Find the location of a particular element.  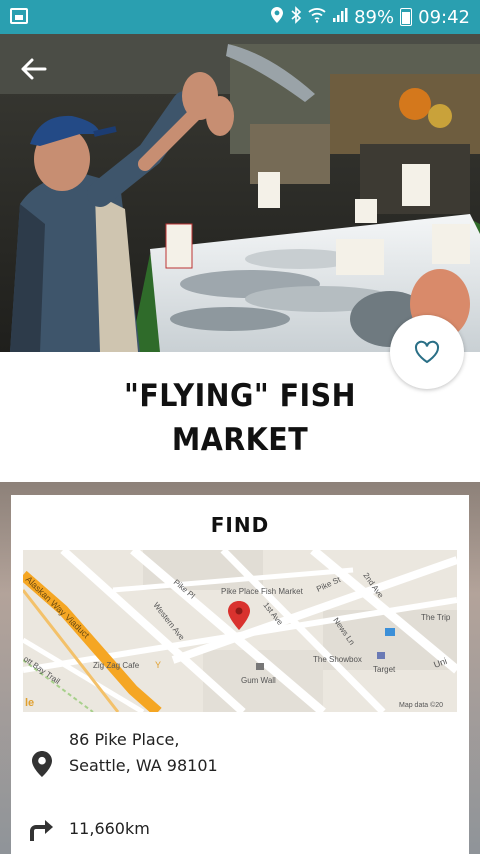

cocktail-icon: Y is located at coordinates (158, 665).